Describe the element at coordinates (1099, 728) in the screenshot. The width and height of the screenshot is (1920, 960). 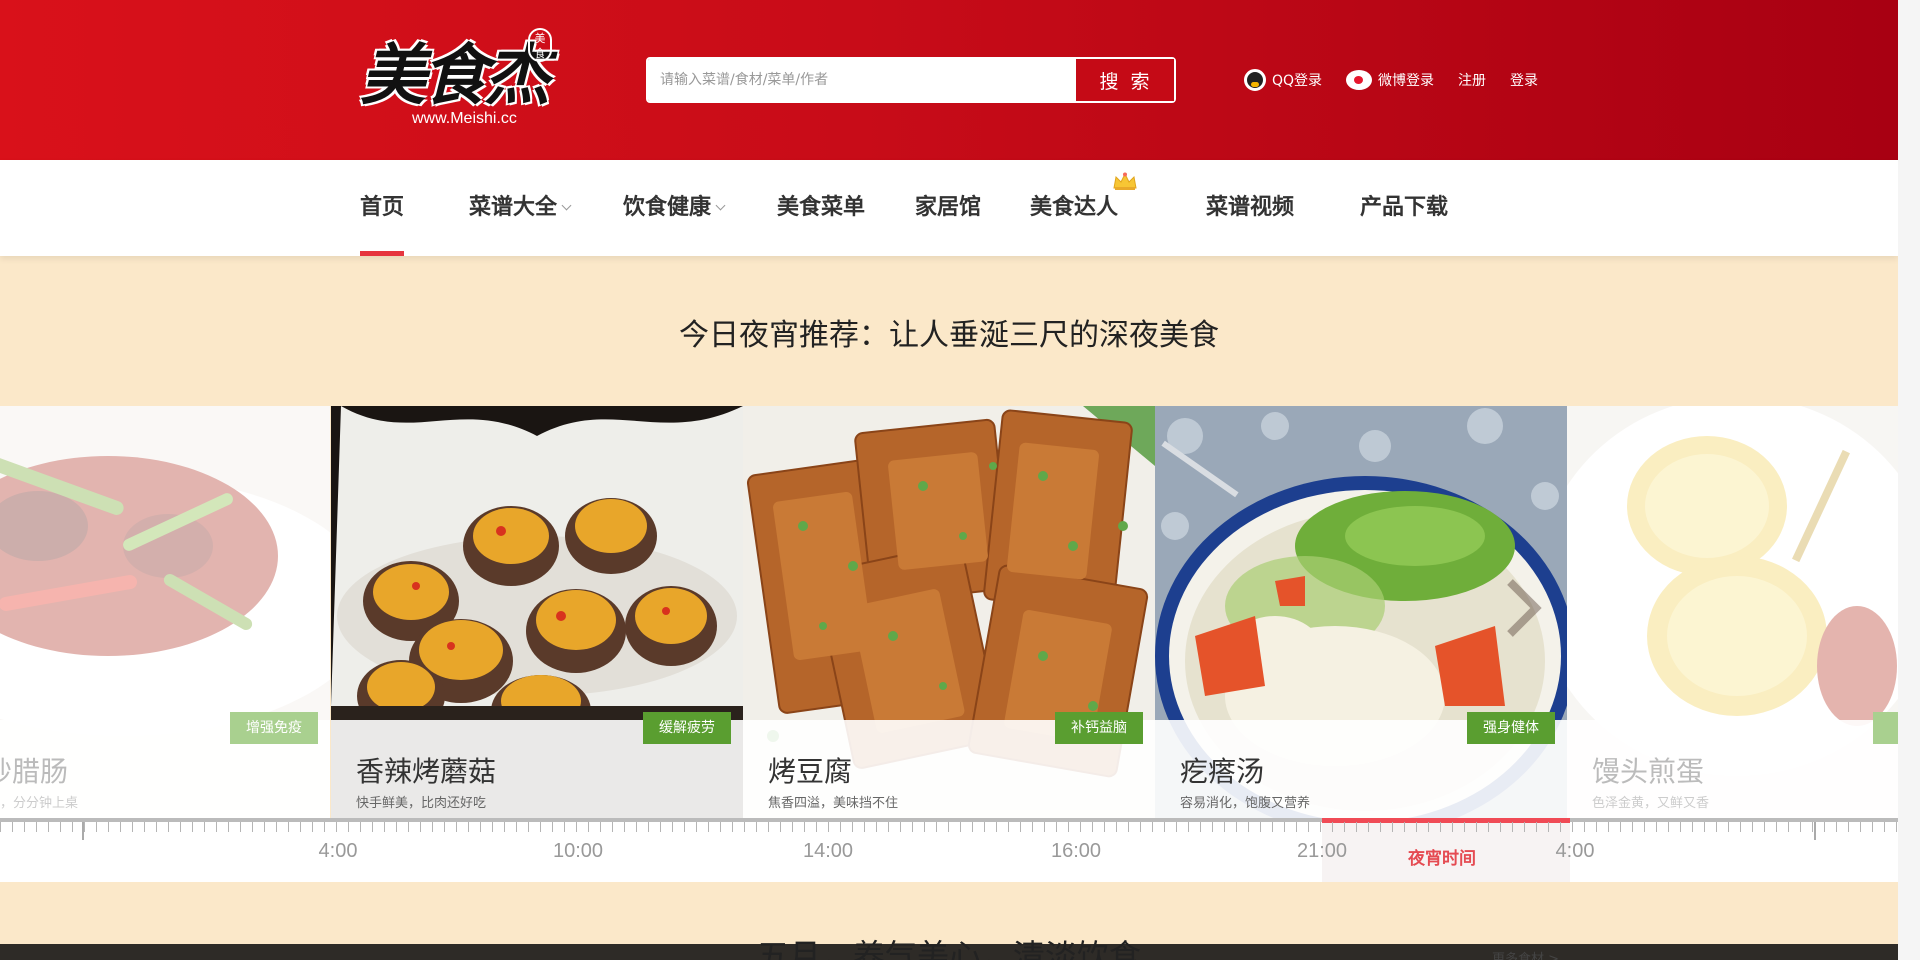
I see `health-tag: 补钙益脑` at that location.